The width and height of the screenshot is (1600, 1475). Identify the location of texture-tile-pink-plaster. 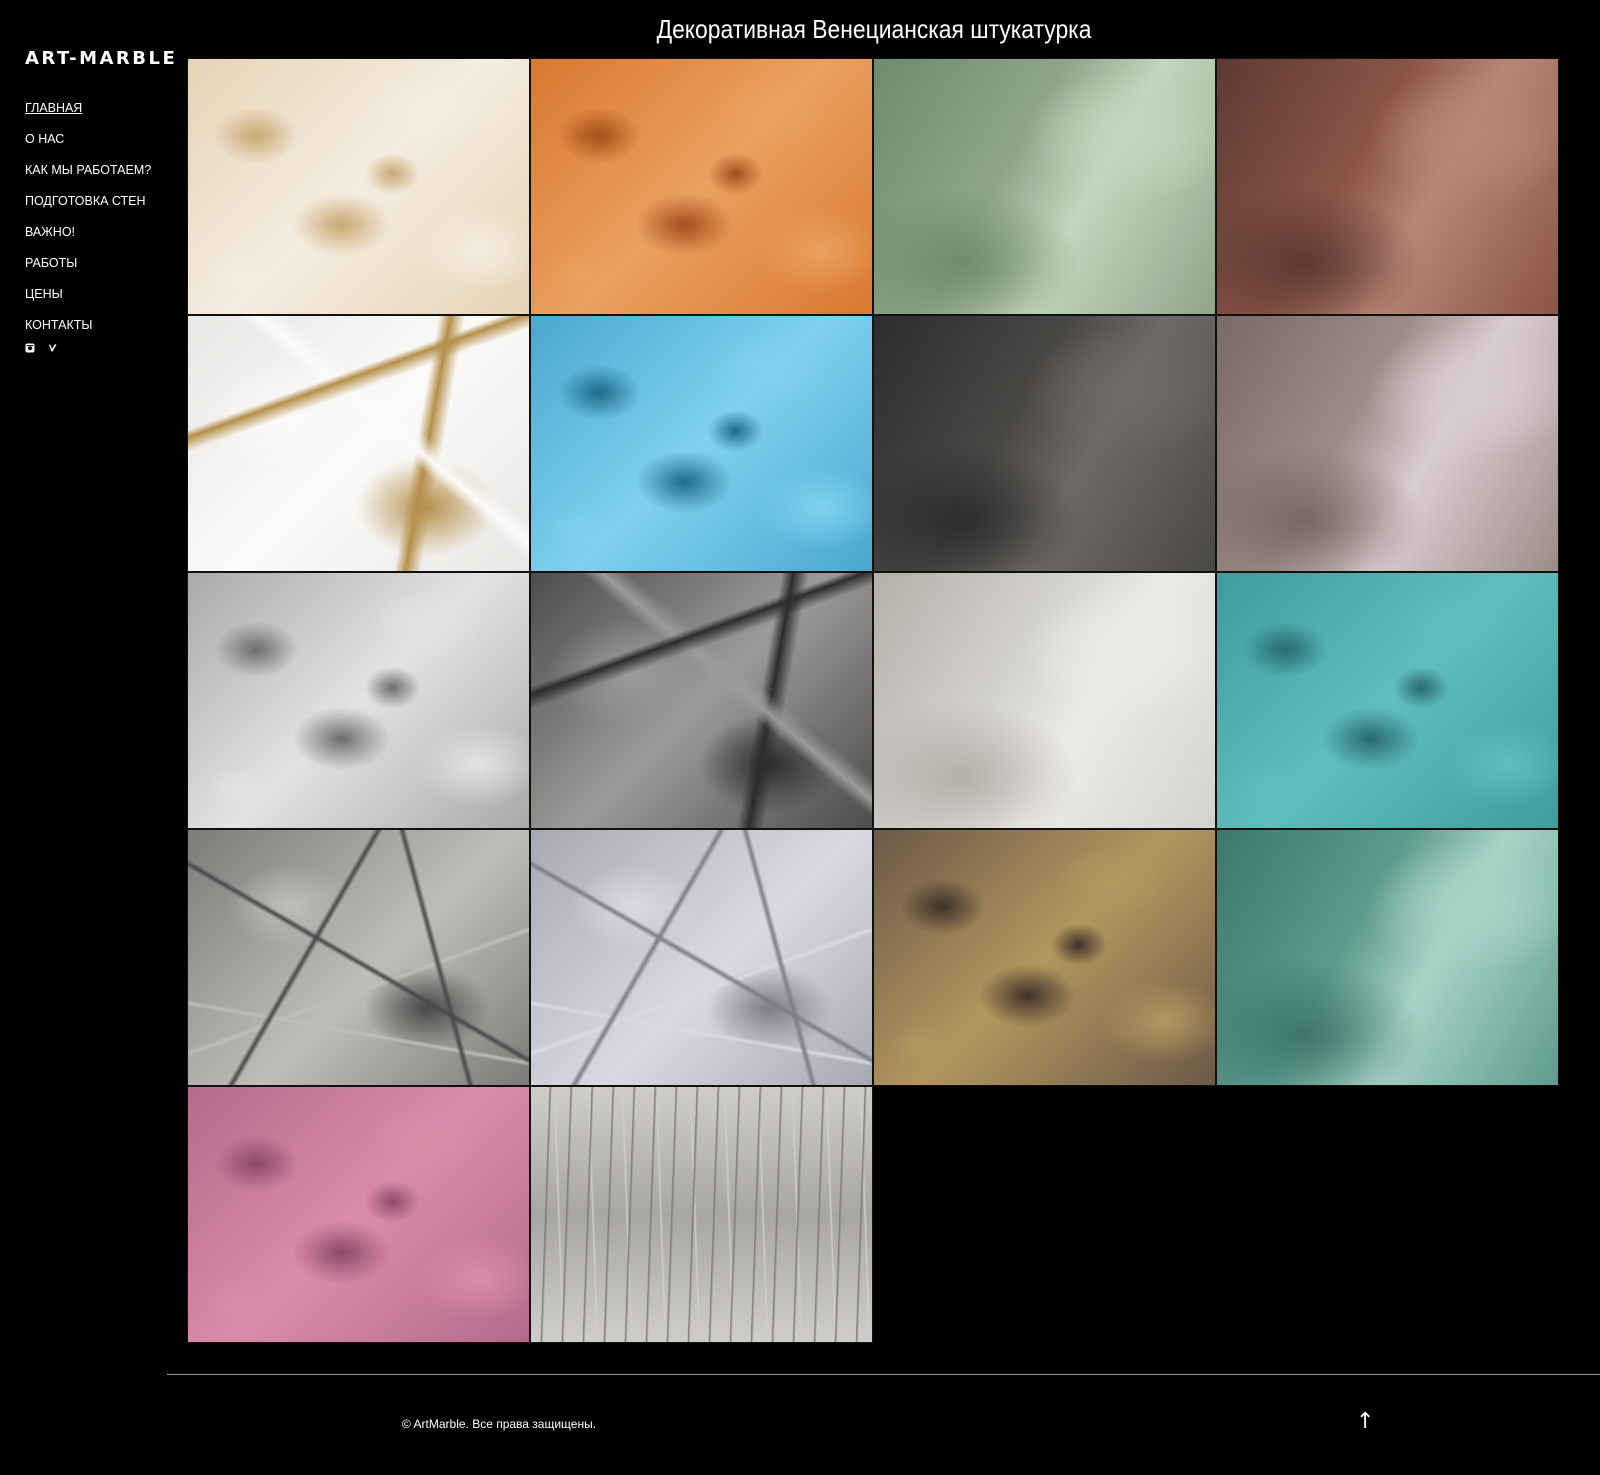
(358, 1214).